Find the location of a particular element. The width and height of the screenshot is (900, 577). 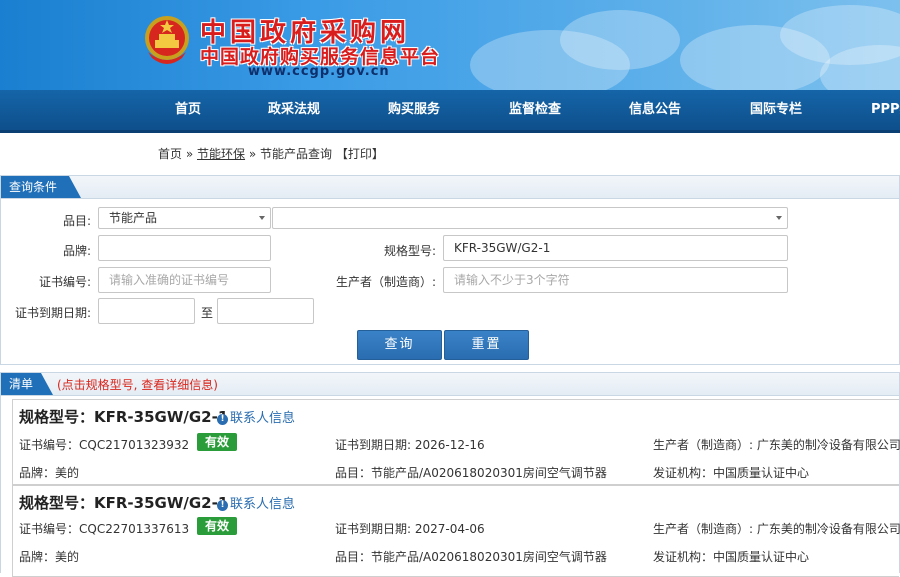

site-url: www.ccgp.gov.cn is located at coordinates (319, 71).